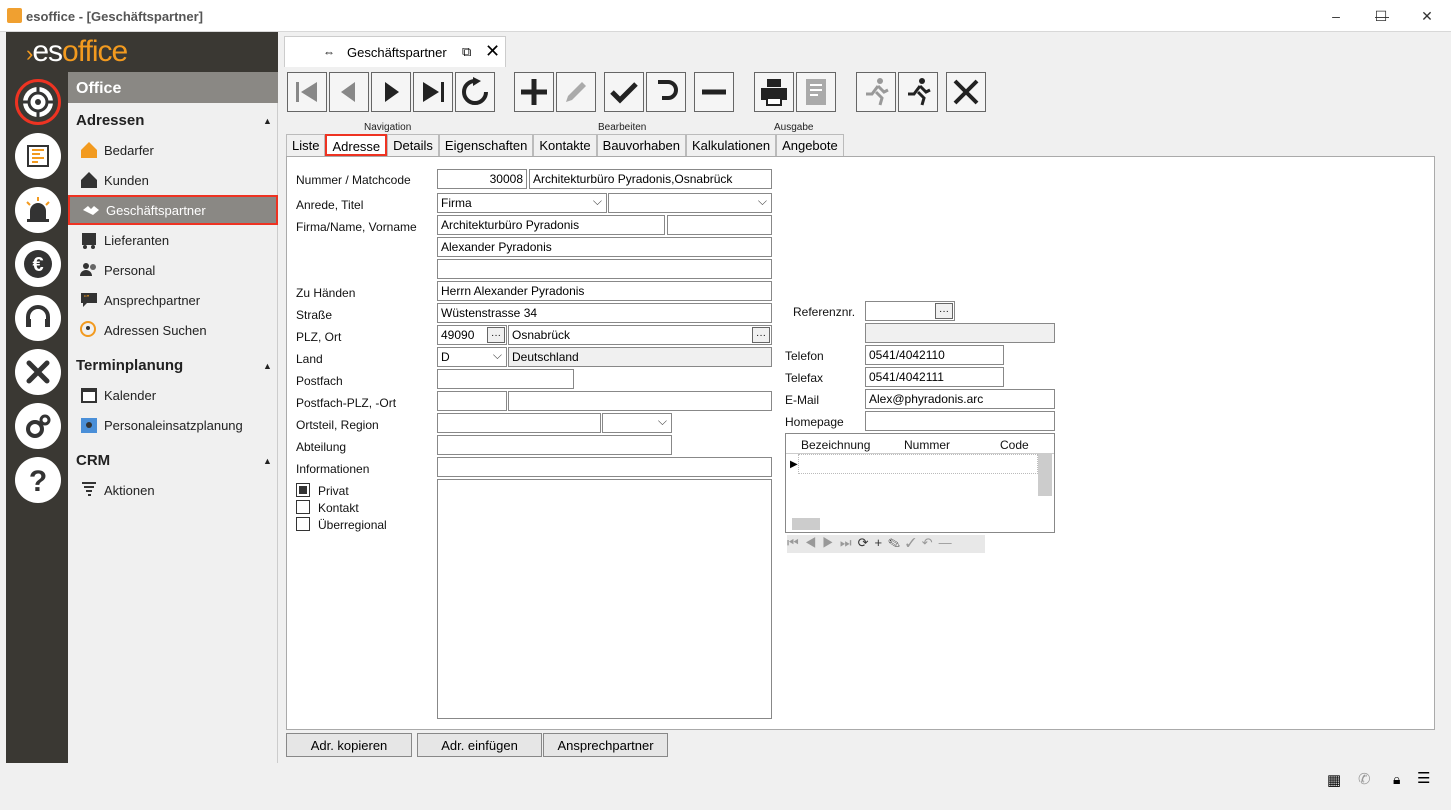 The height and width of the screenshot is (810, 1451). What do you see at coordinates (472, 401) in the screenshot?
I see `postfach-plz-field` at bounding box center [472, 401].